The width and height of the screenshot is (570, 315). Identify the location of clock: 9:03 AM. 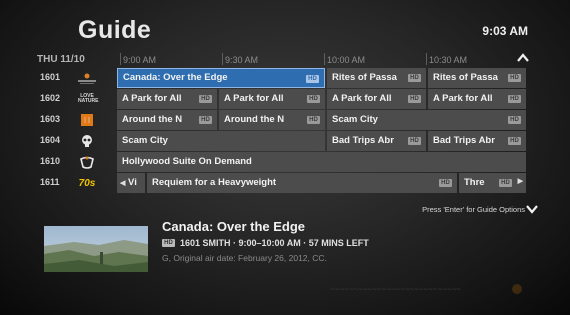
(505, 31).